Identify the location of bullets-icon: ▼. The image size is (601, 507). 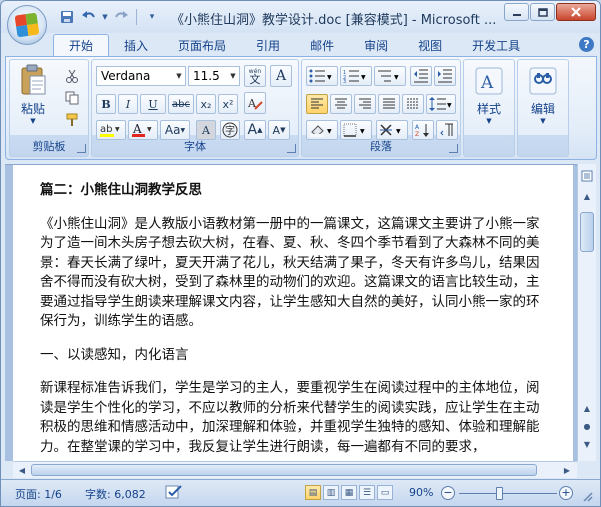
(322, 76).